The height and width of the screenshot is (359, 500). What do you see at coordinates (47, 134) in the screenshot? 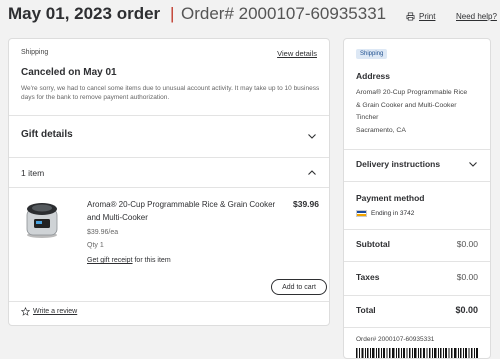
I see `gift-details-title: Gift details` at bounding box center [47, 134].